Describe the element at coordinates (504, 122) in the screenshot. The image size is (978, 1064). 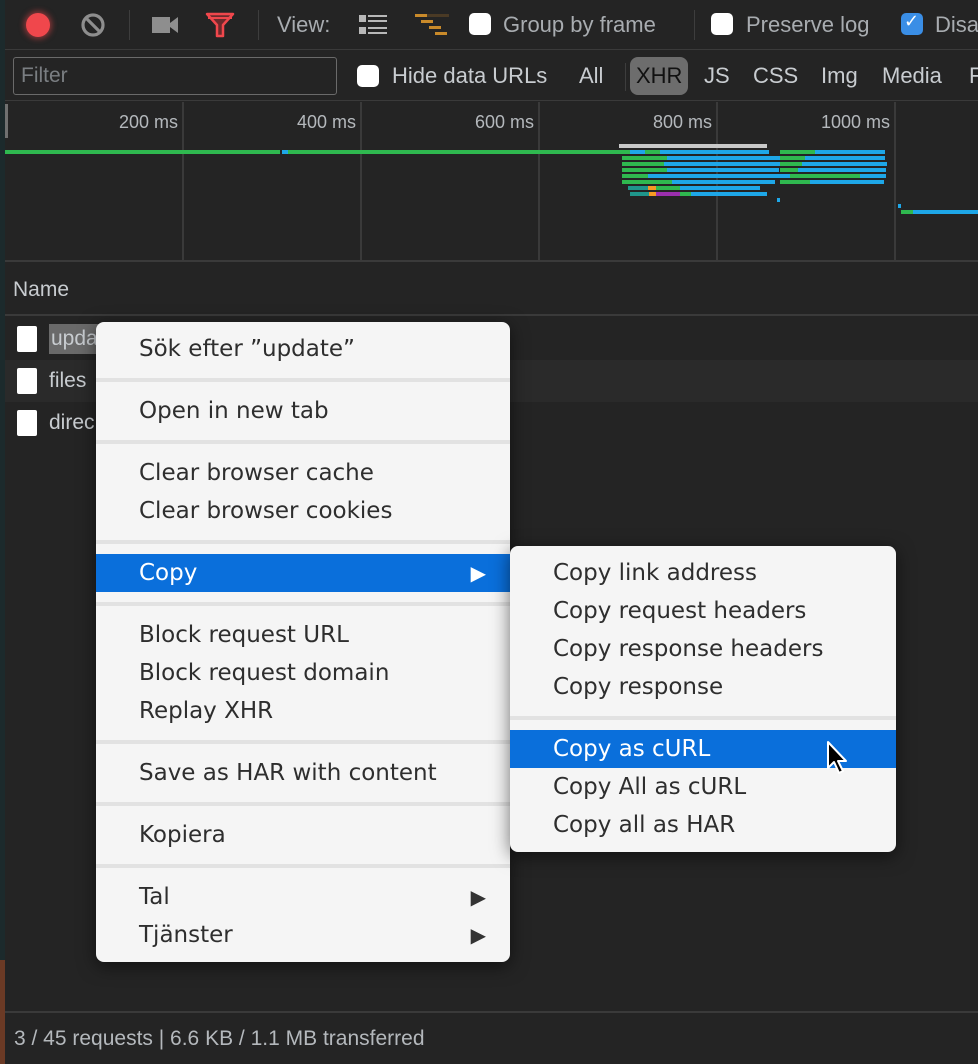
I see `overview-tick-label: 600 ms` at that location.